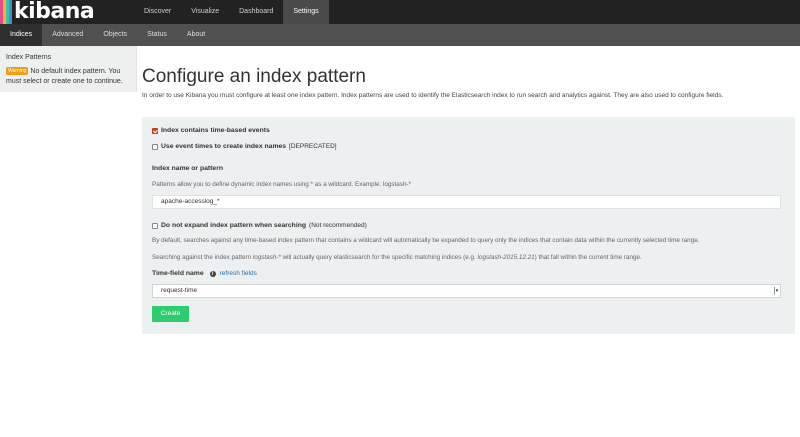 Image resolution: width=800 pixels, height=437 pixels. Describe the element at coordinates (254, 76) in the screenshot. I see `page-title: Configure an index pattern` at that location.